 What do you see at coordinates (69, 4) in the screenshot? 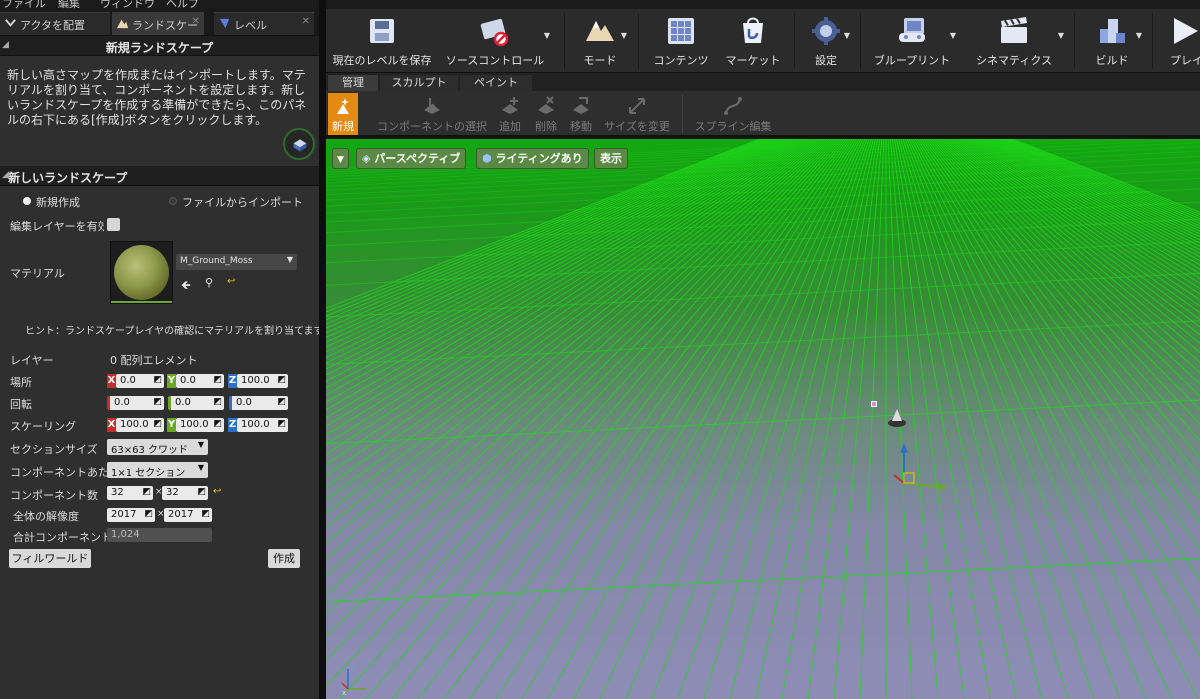
I see `menu-edit: 編集` at bounding box center [69, 4].